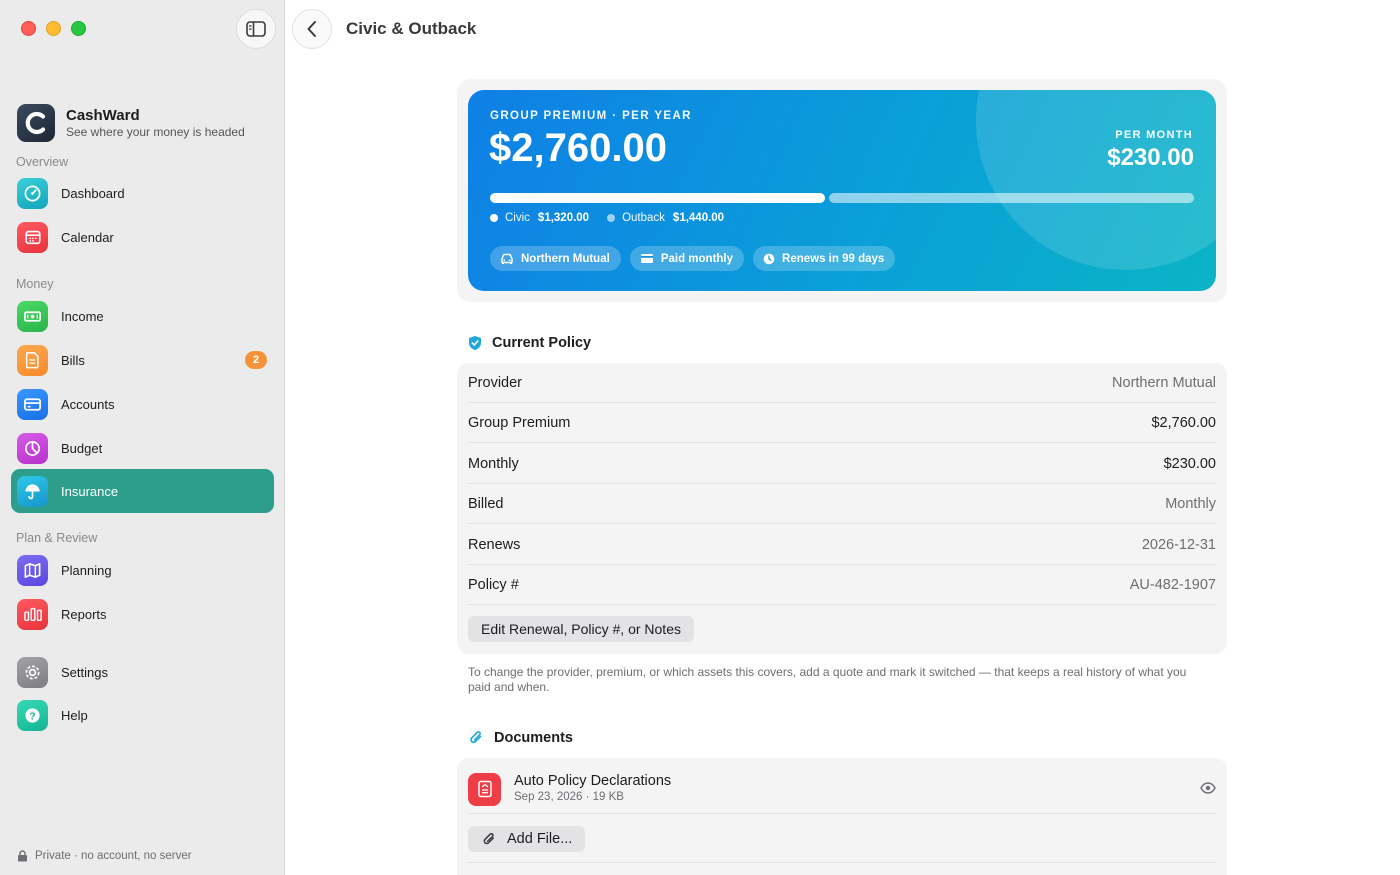  I want to click on hero-per-month-value: $230.00, so click(1150, 157).